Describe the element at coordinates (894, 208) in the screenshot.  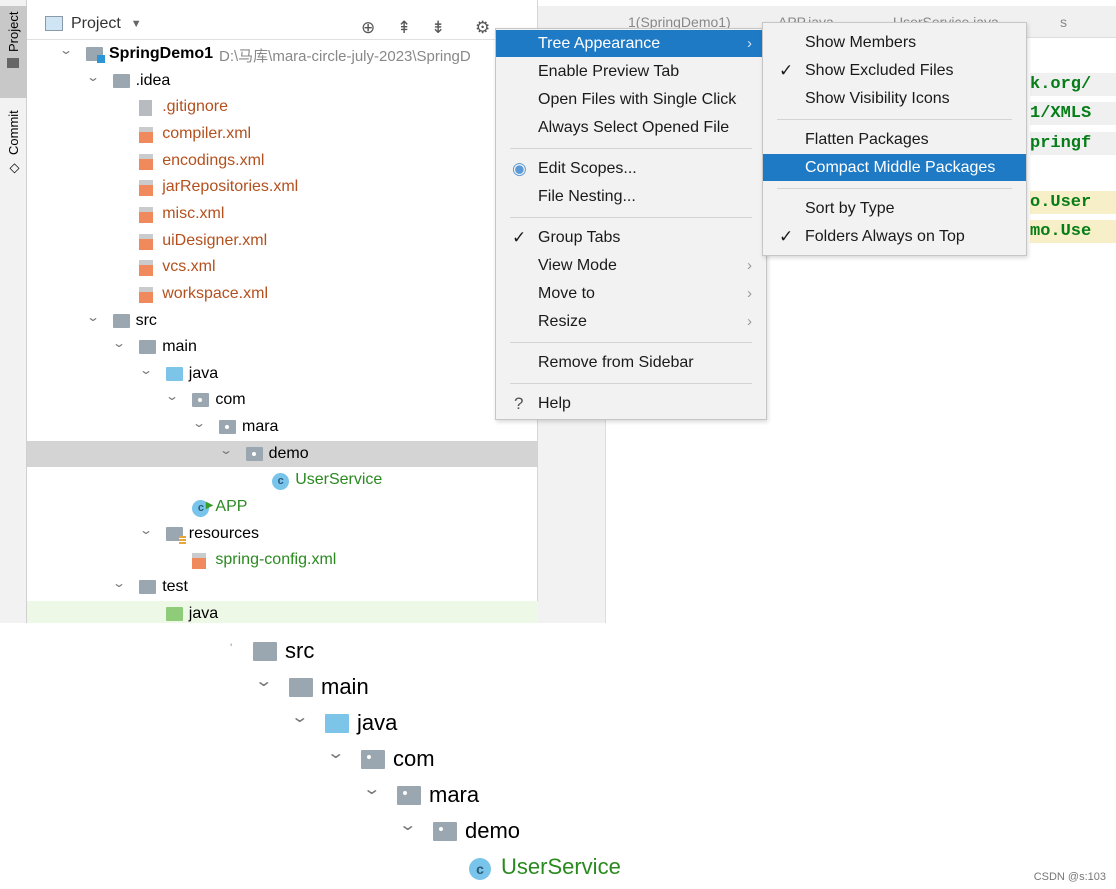
I see `menu-item-sort-by-type: Sort by Type` at that location.